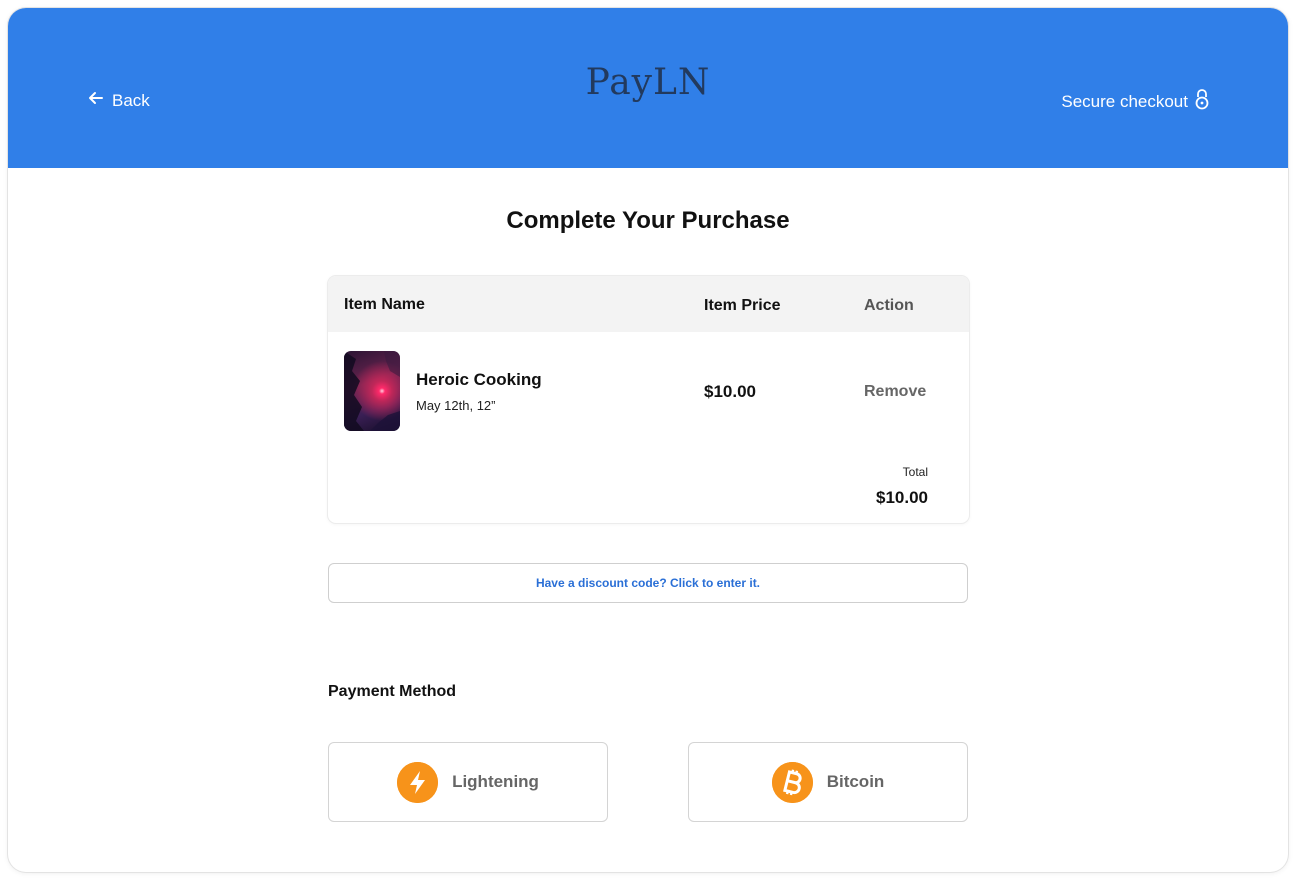 Image resolution: width=1296 pixels, height=880 pixels. What do you see at coordinates (648, 304) in the screenshot?
I see `cart-table-header: Item Name Item Price Action` at bounding box center [648, 304].